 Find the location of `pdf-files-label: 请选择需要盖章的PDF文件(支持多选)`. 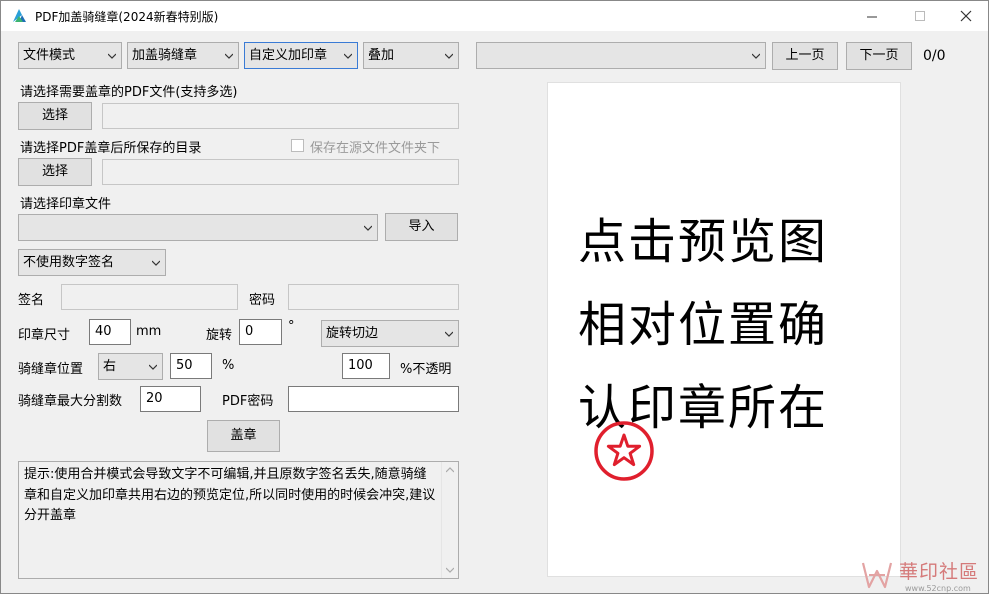

pdf-files-label: 请选择需要盖章的PDF文件(支持多选) is located at coordinates (129, 92).